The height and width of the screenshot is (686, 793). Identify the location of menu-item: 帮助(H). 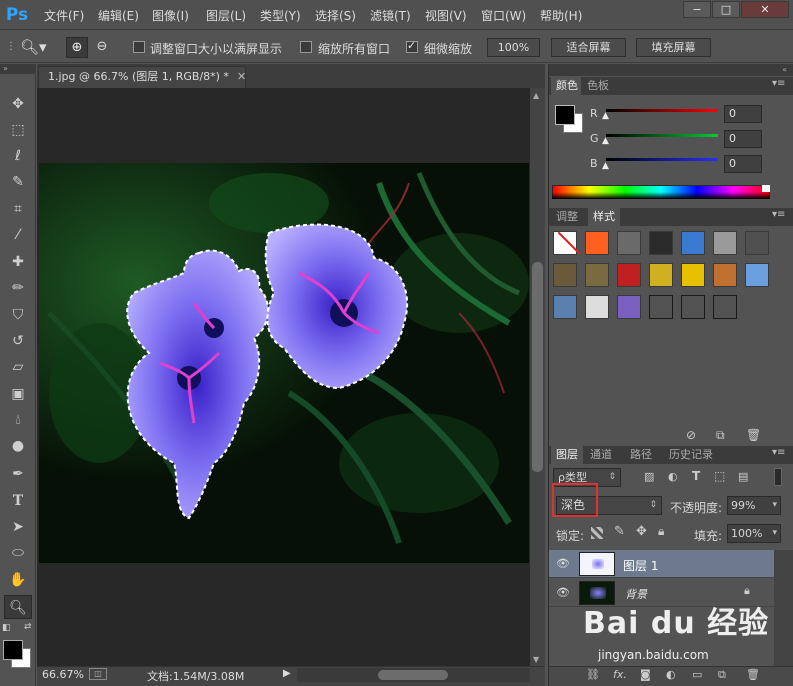
(561, 15).